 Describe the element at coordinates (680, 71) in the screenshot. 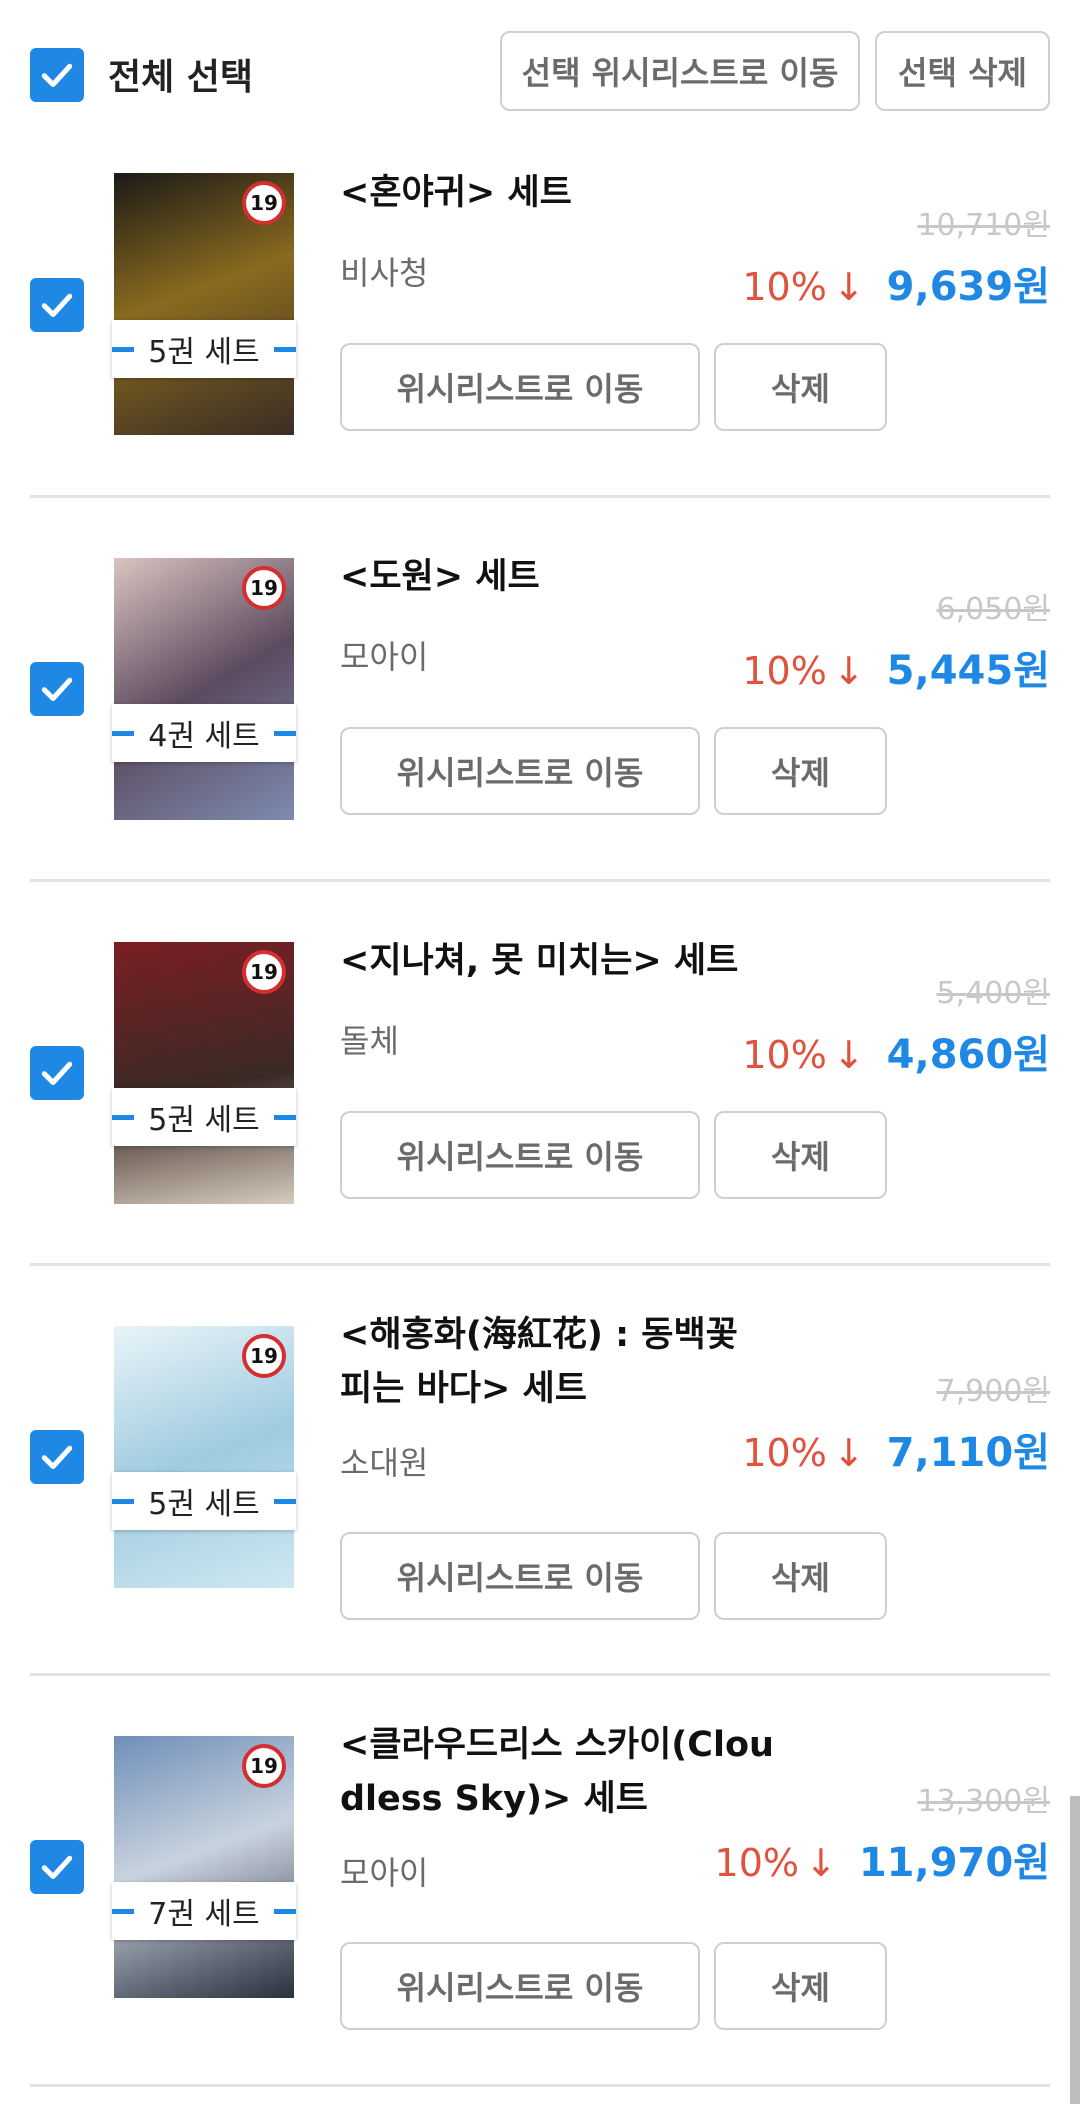

I see `move-selected-to-wishlist-button: 선택 위시리스트로 이동` at that location.